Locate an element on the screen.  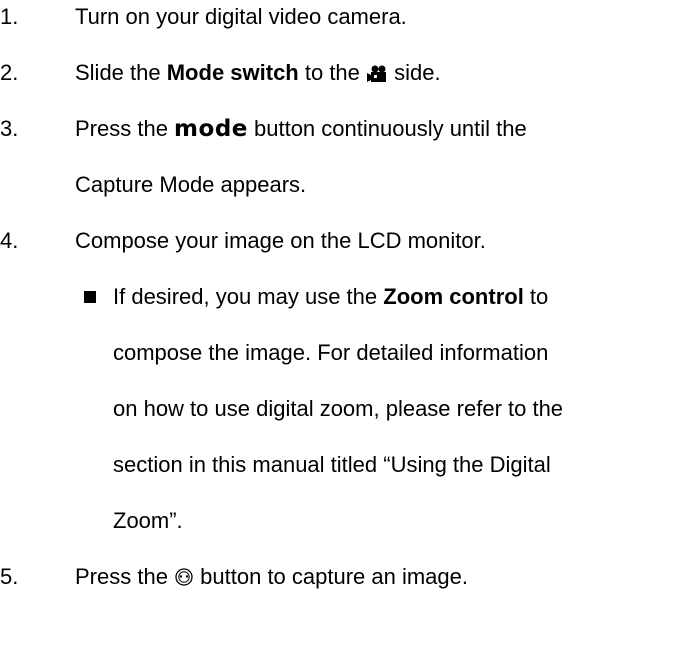
movie-camera-icon is located at coordinates (377, 72).